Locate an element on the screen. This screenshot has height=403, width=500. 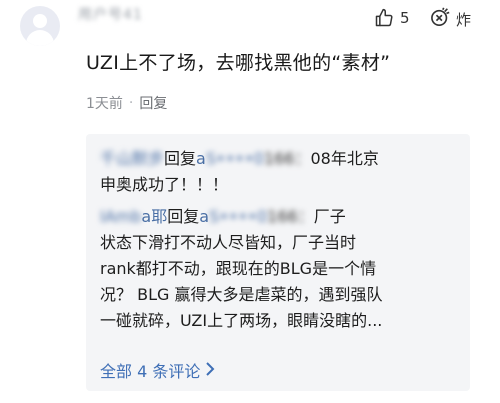
reply-button: 回复 is located at coordinates (153, 103).